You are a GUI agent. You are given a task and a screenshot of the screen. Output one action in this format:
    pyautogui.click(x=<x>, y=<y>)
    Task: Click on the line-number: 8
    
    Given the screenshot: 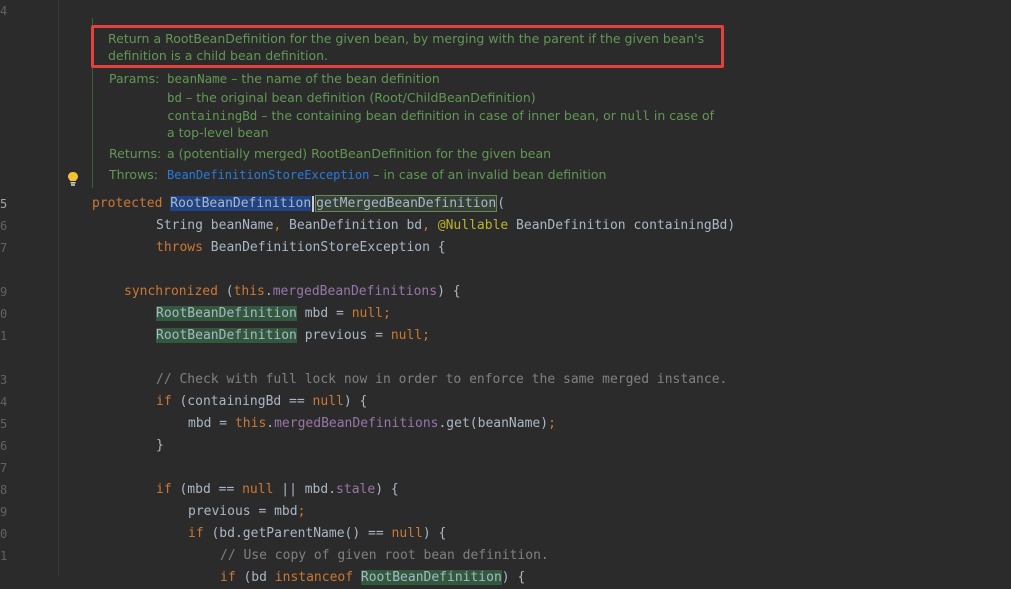 What is the action you would take?
    pyautogui.click(x=4, y=490)
    